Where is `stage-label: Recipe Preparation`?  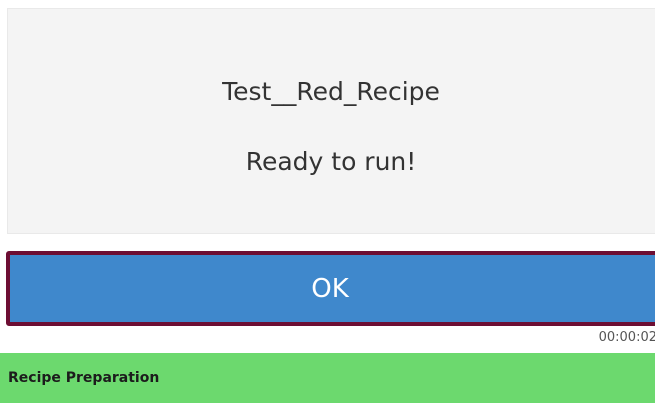
stage-label: Recipe Preparation is located at coordinates (84, 378).